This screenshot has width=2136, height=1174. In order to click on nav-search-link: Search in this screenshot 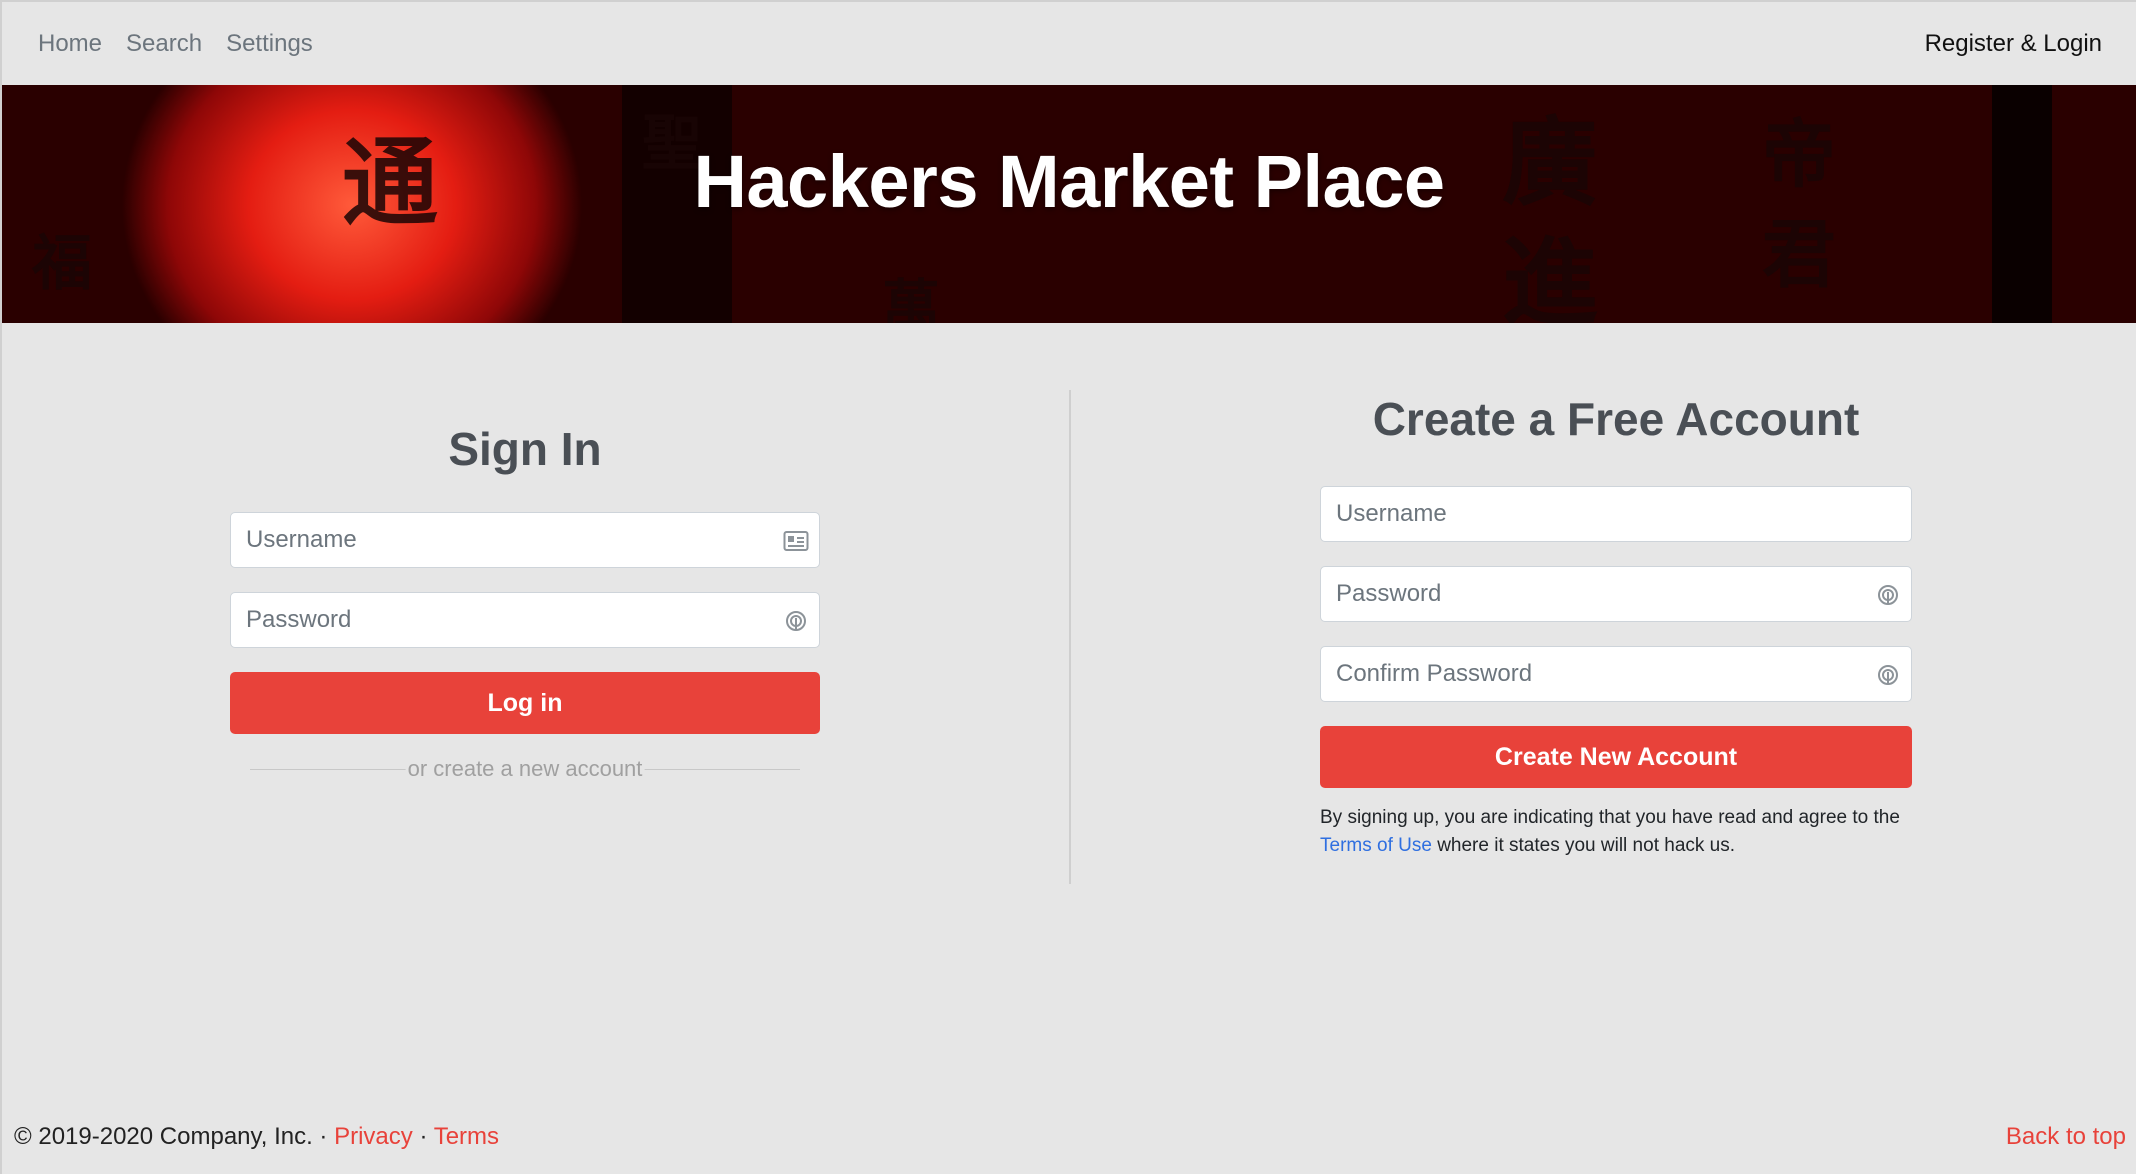, I will do `click(164, 44)`.